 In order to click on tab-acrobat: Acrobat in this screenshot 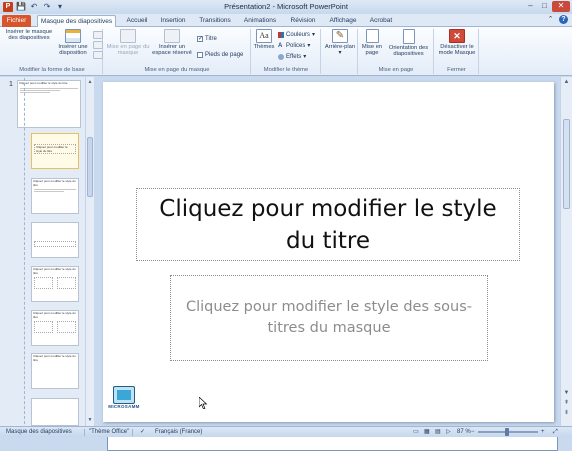, I will do `click(381, 21)`.